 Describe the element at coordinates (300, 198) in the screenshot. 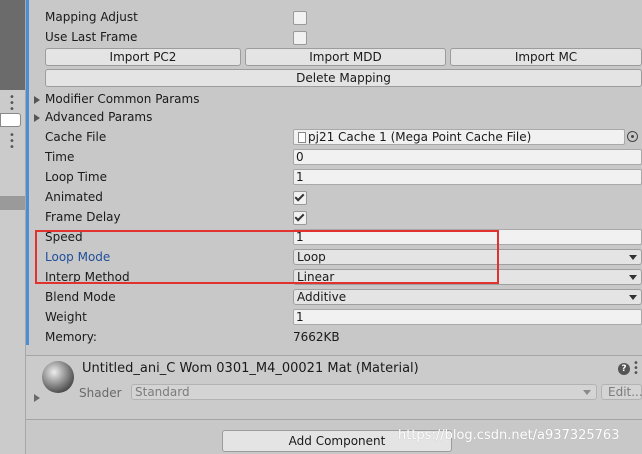

I see `animated-checkbox` at that location.